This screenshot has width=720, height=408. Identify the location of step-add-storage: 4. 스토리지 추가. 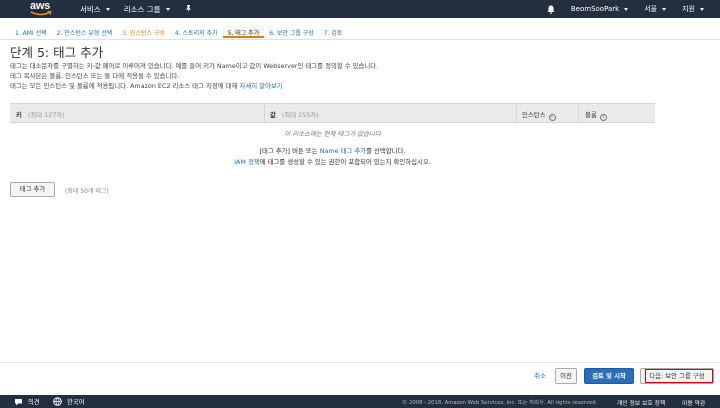
(196, 32).